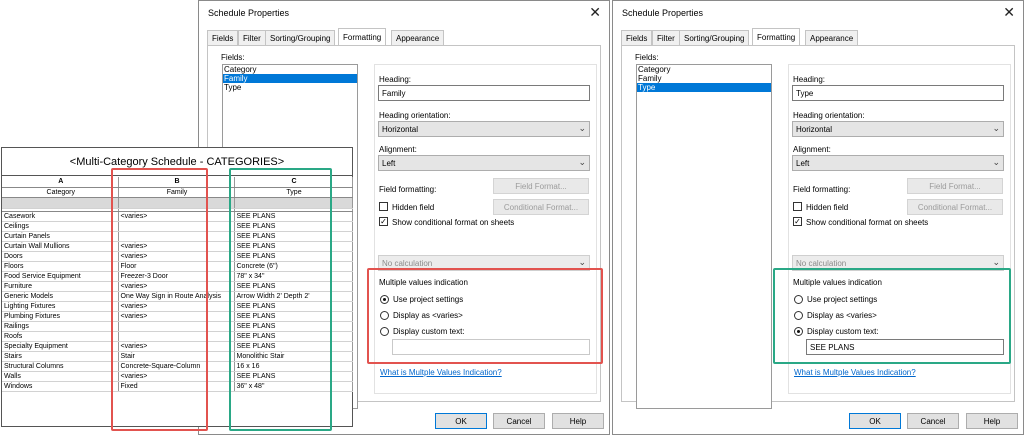 This screenshot has width=1024, height=435. What do you see at coordinates (60, 256) in the screenshot?
I see `cell-category: Doors` at bounding box center [60, 256].